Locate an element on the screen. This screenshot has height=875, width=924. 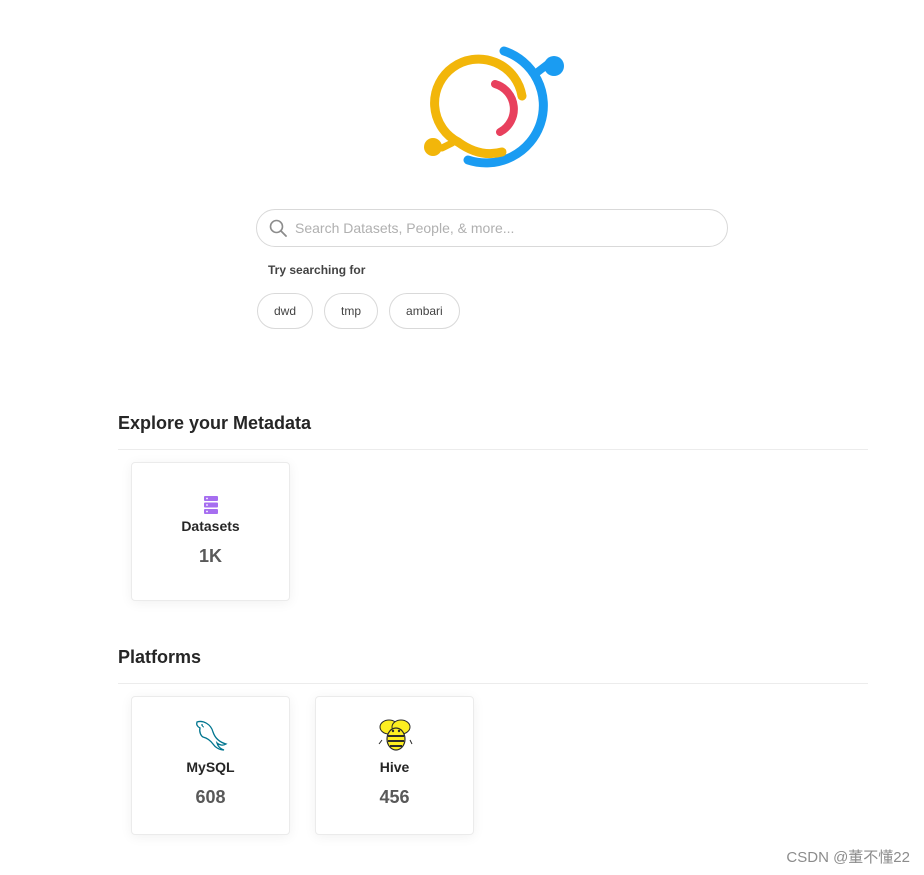
hive-card-label: Hive is located at coordinates (394, 767).